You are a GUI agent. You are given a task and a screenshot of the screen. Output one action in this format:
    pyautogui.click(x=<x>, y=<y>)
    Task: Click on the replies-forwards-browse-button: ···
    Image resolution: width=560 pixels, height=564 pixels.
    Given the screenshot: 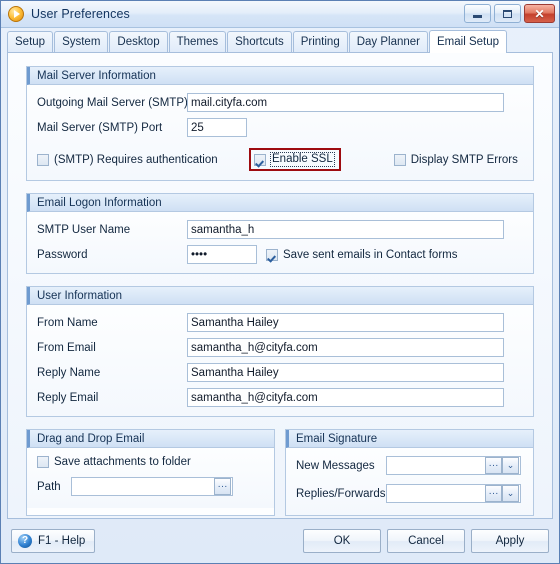 What is the action you would take?
    pyautogui.click(x=493, y=493)
    